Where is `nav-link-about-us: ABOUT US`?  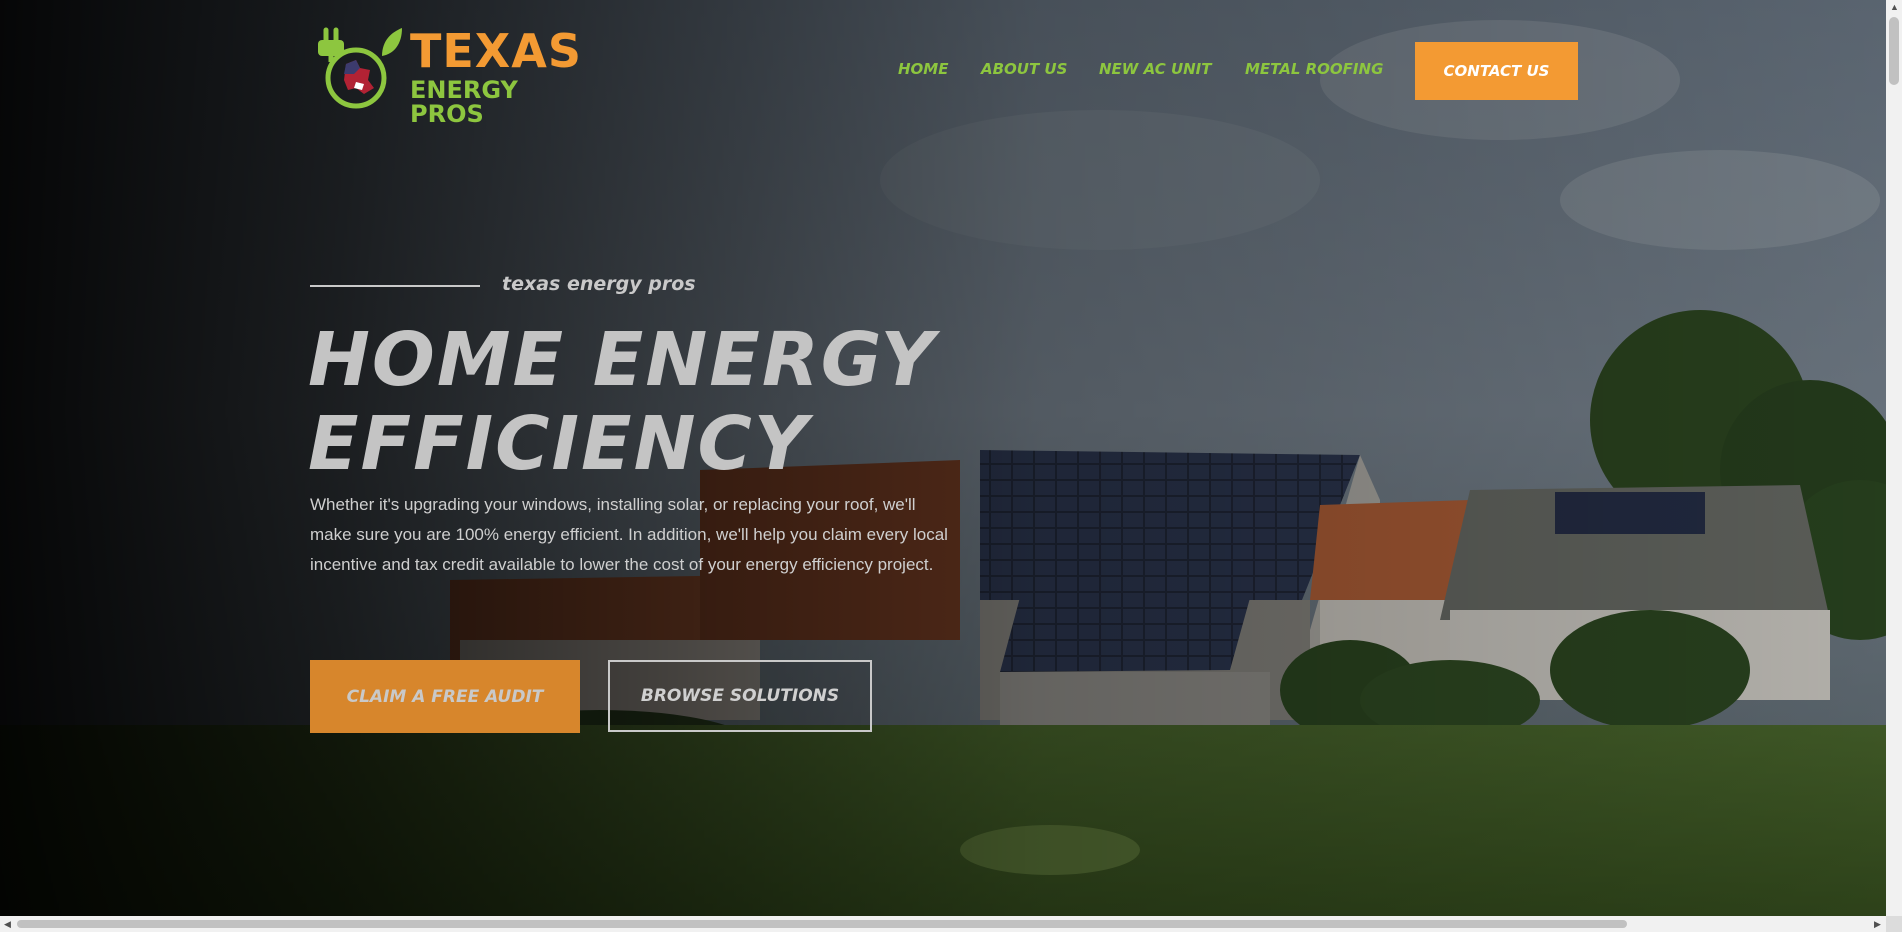 nav-link-about-us: ABOUT US is located at coordinates (1024, 69).